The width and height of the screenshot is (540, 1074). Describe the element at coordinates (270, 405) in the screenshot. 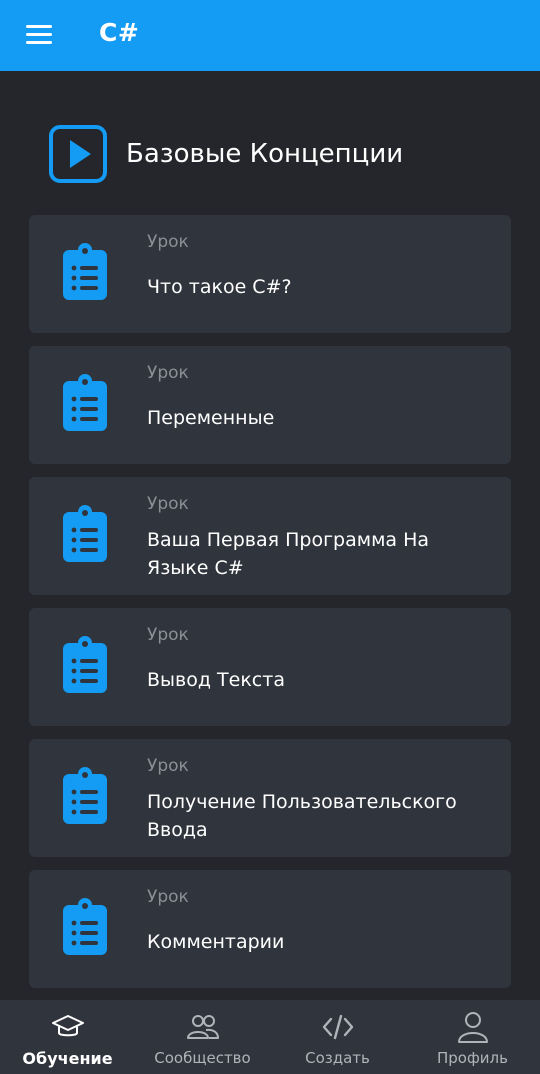

I see `lesson-card: Урок Переменные` at that location.